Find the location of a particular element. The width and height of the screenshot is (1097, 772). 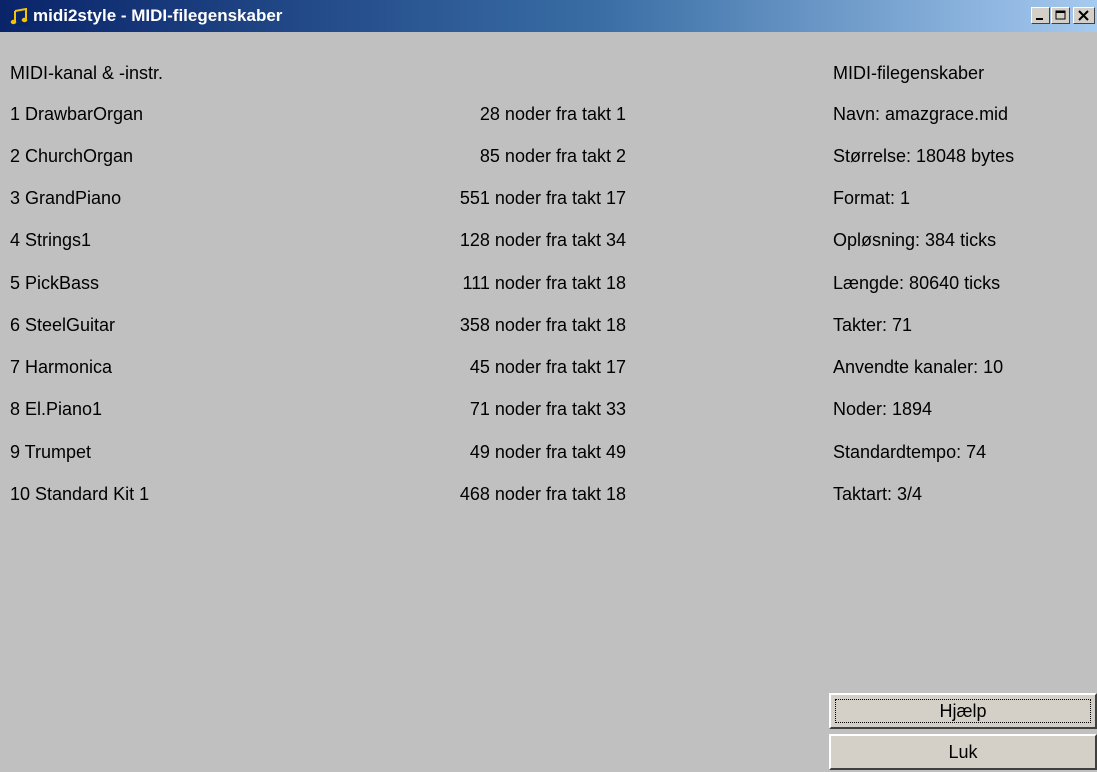

close-window-button is located at coordinates (1084, 15).